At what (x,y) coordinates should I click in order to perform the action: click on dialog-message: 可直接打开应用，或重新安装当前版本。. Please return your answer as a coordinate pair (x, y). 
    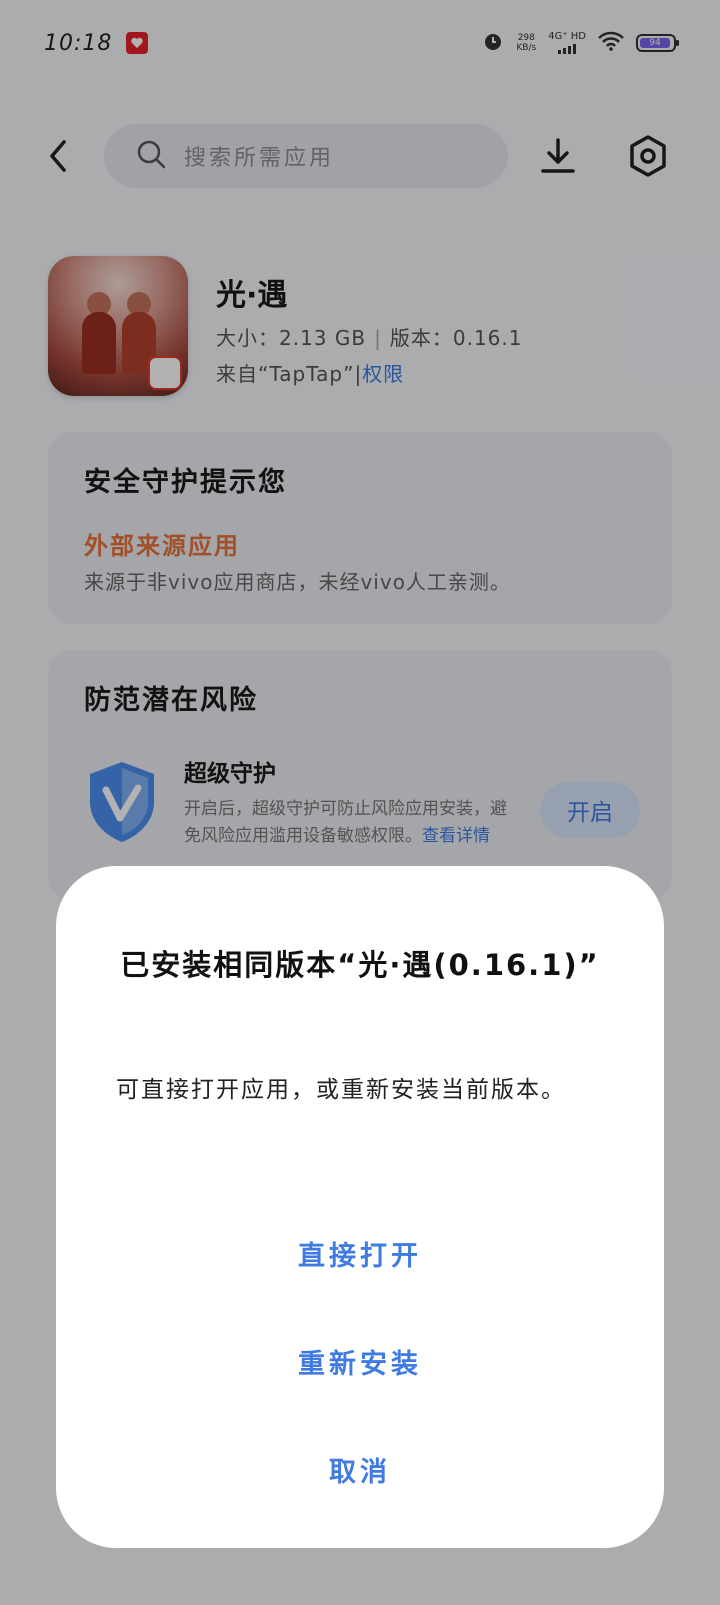
    Looking at the image, I should click on (341, 1090).